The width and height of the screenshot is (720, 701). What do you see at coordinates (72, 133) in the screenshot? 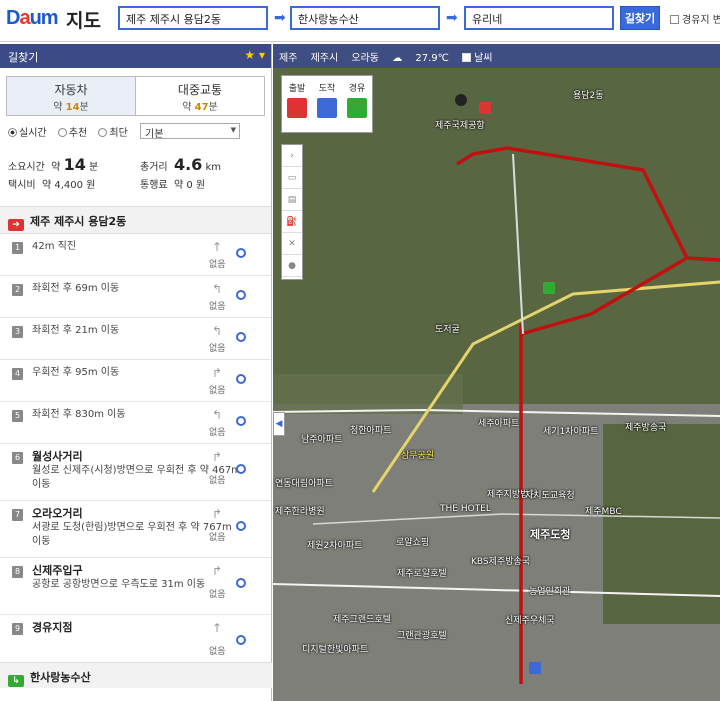
I see `option-recommend: 추천` at bounding box center [72, 133].